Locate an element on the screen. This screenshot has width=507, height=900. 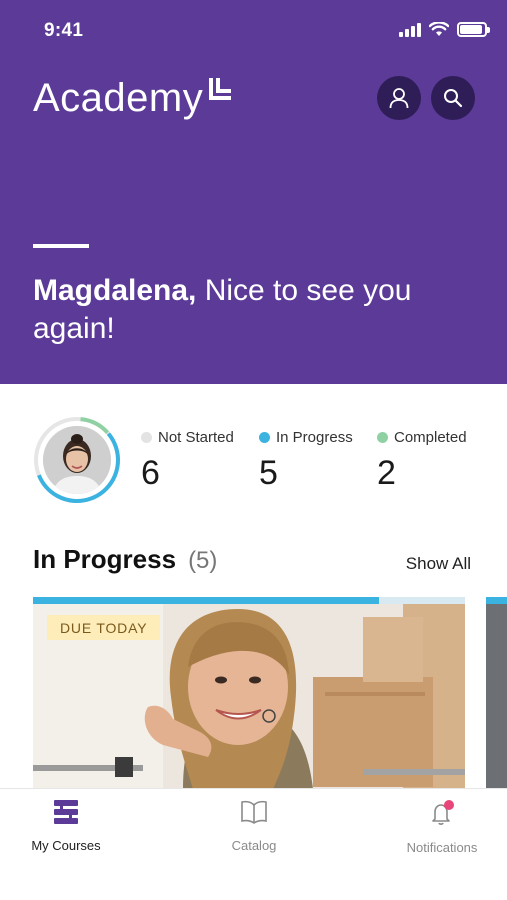
greeting: Magdalena, Nice to see you again! is located at coordinates (243, 310).